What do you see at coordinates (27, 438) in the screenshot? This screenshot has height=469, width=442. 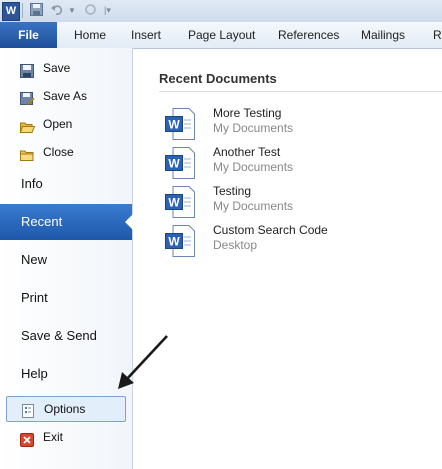 I see `exit-icon` at bounding box center [27, 438].